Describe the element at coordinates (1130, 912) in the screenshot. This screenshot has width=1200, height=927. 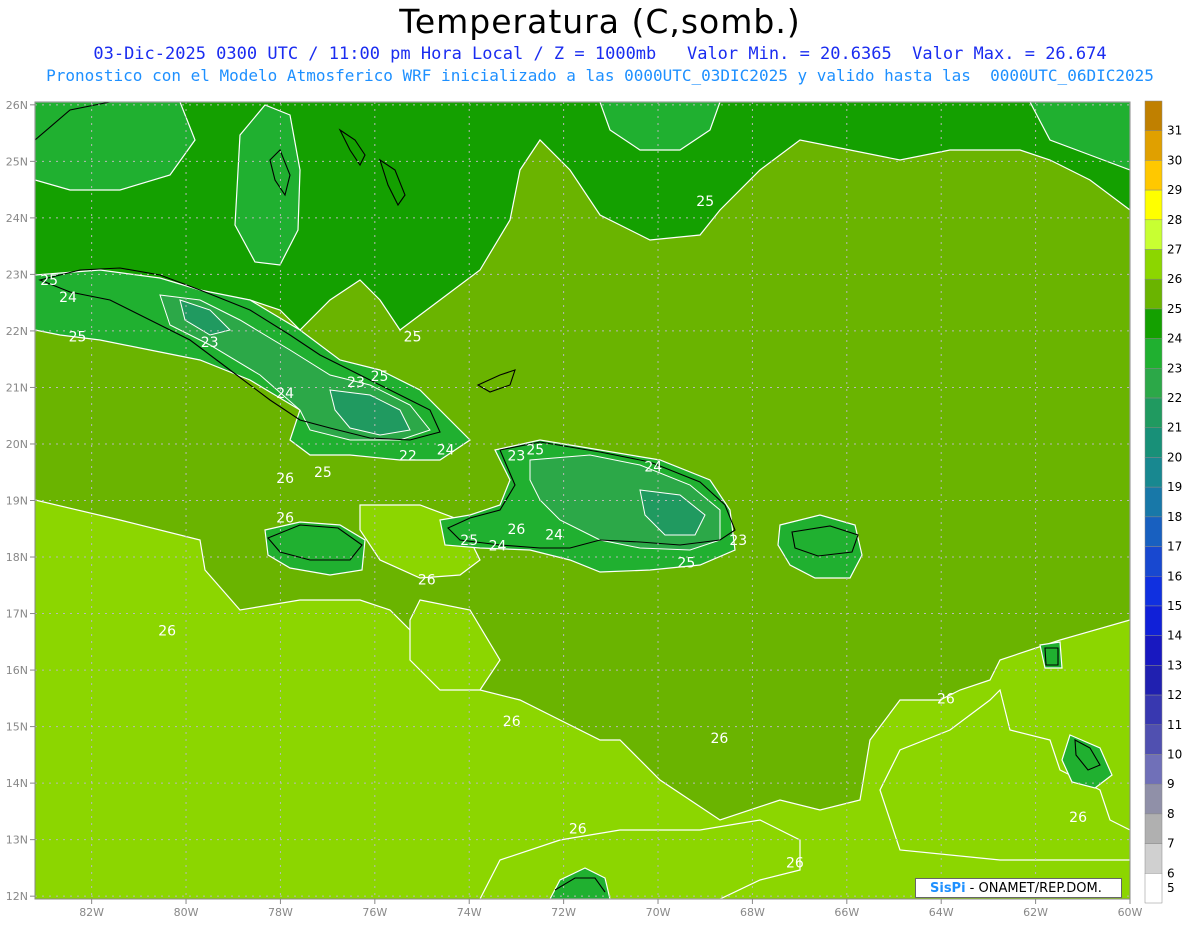
I see `lon-label: 60W` at that location.